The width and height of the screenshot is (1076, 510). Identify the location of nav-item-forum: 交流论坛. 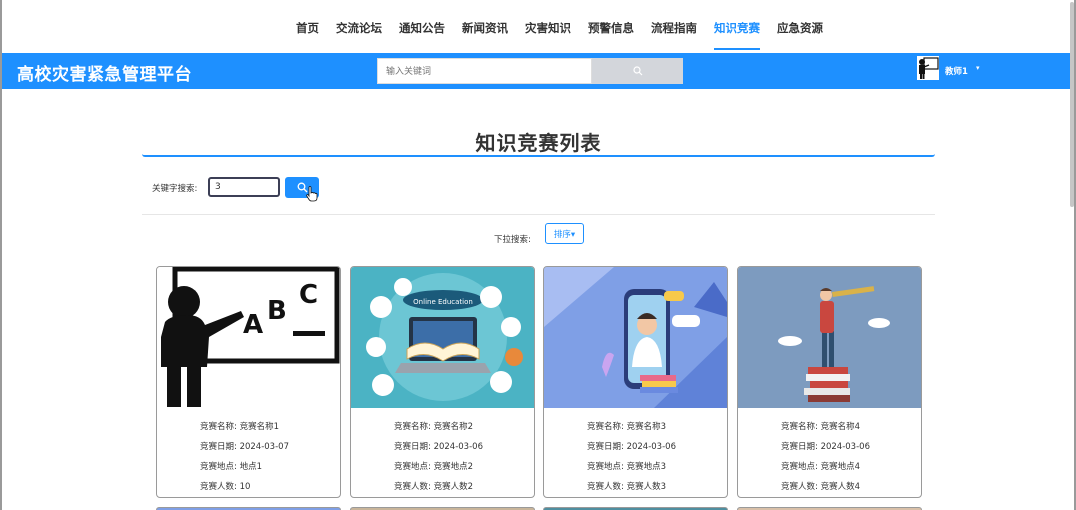
(359, 35).